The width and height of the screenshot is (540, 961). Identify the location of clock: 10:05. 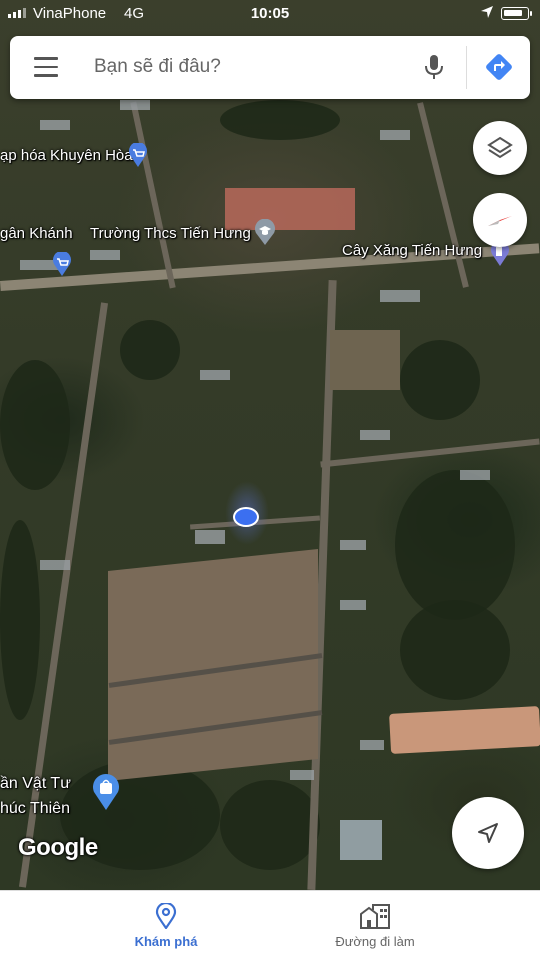
(270, 13).